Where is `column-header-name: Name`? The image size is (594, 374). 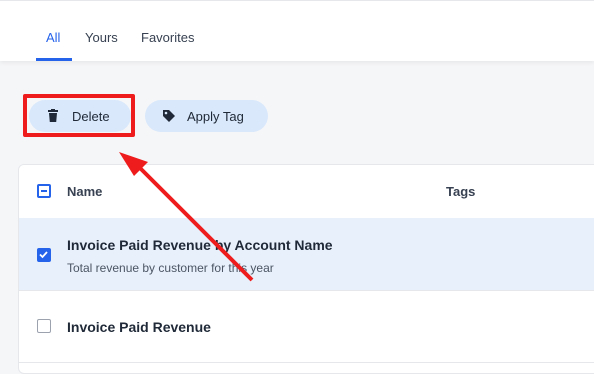 column-header-name: Name is located at coordinates (84, 191).